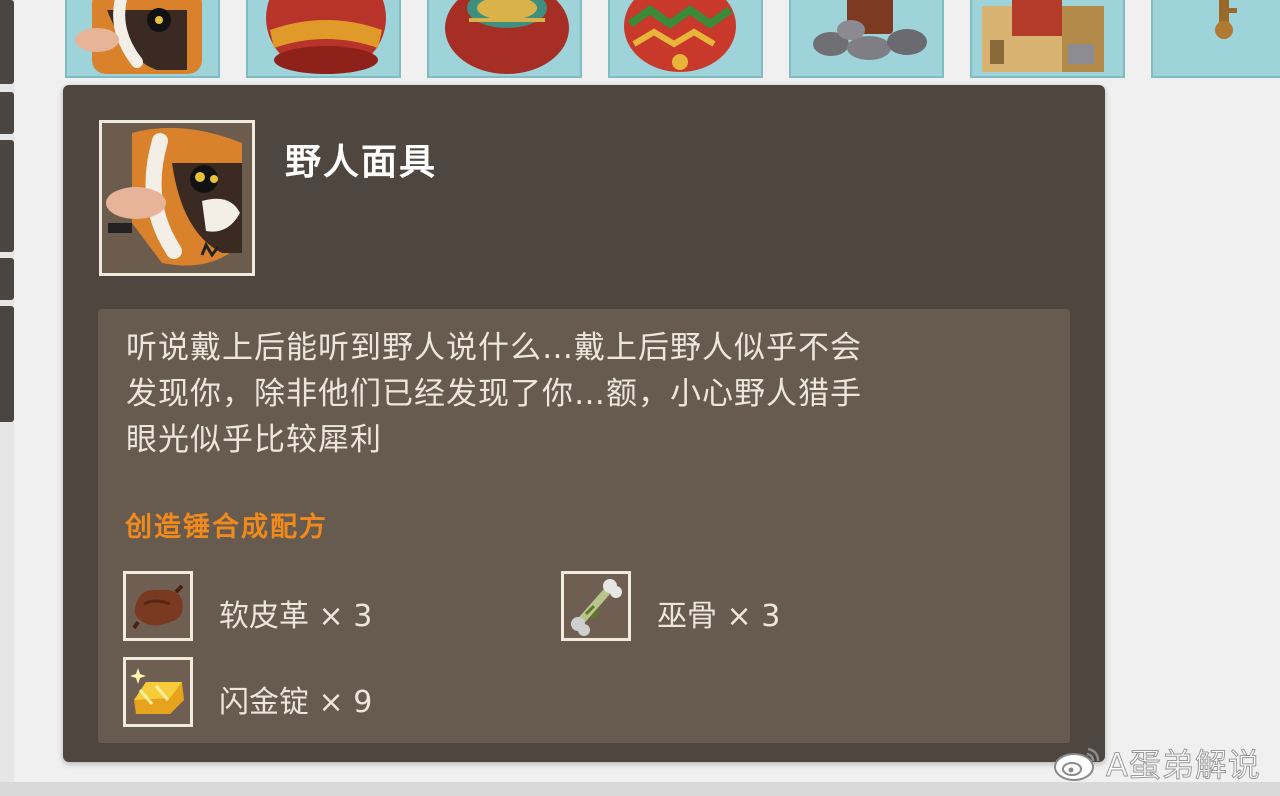  What do you see at coordinates (1077, 764) in the screenshot?
I see `weibo-icon` at bounding box center [1077, 764].